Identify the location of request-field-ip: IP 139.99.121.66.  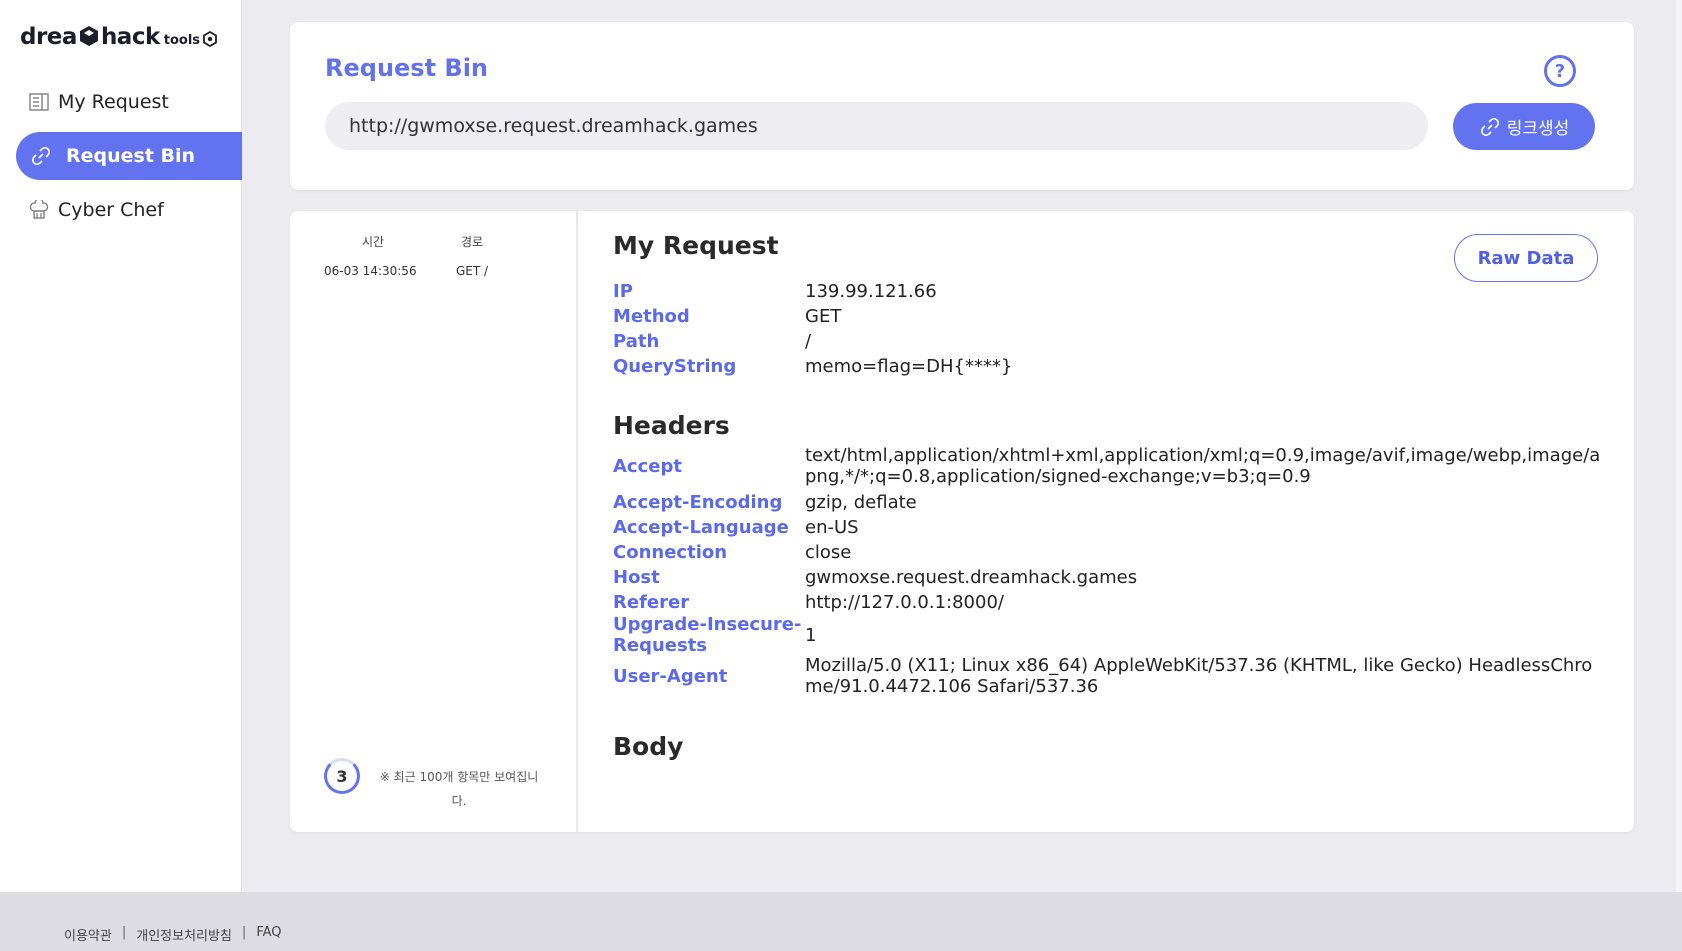
(1108, 291).